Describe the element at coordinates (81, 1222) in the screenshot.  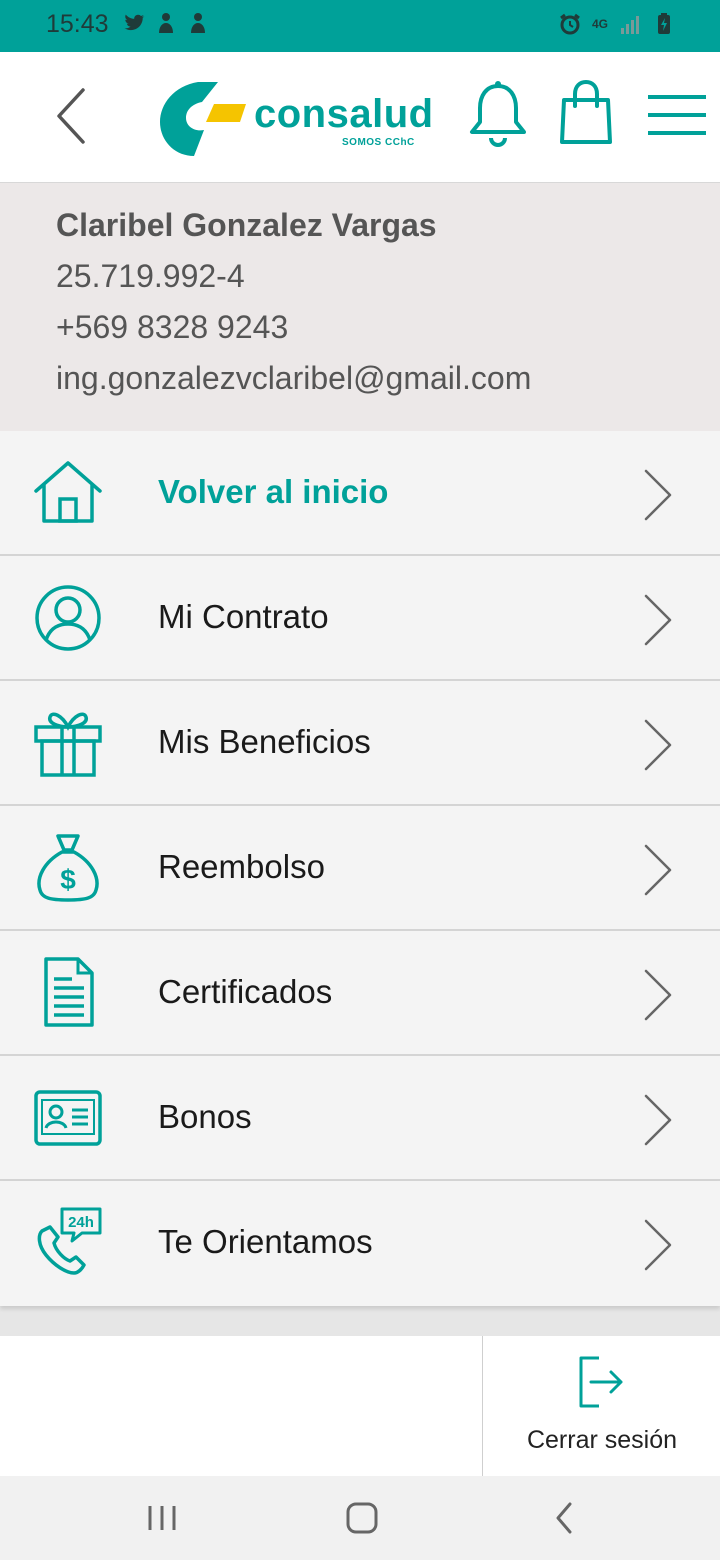
I see `svg-text: 24h` at that location.